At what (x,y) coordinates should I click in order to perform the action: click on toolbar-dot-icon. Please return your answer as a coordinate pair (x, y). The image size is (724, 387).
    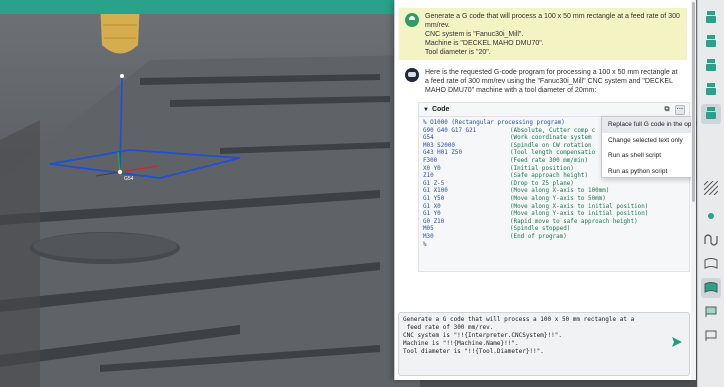
    Looking at the image, I should click on (711, 216).